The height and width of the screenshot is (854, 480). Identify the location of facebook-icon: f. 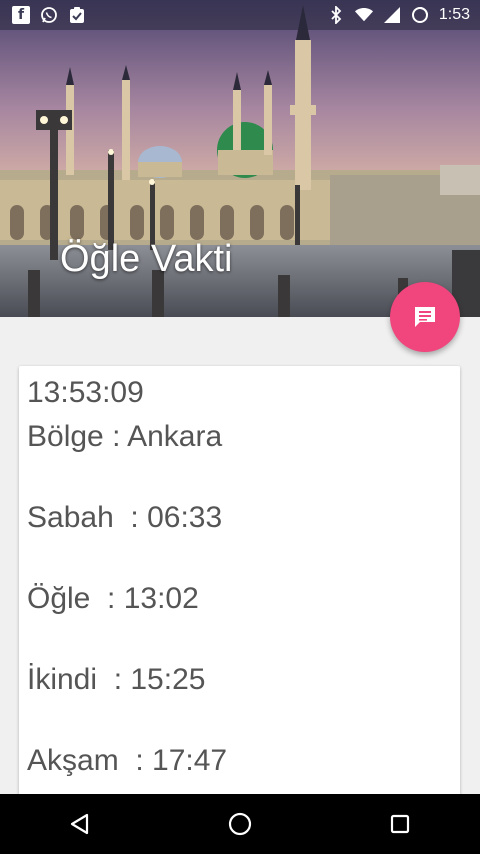
(21, 15).